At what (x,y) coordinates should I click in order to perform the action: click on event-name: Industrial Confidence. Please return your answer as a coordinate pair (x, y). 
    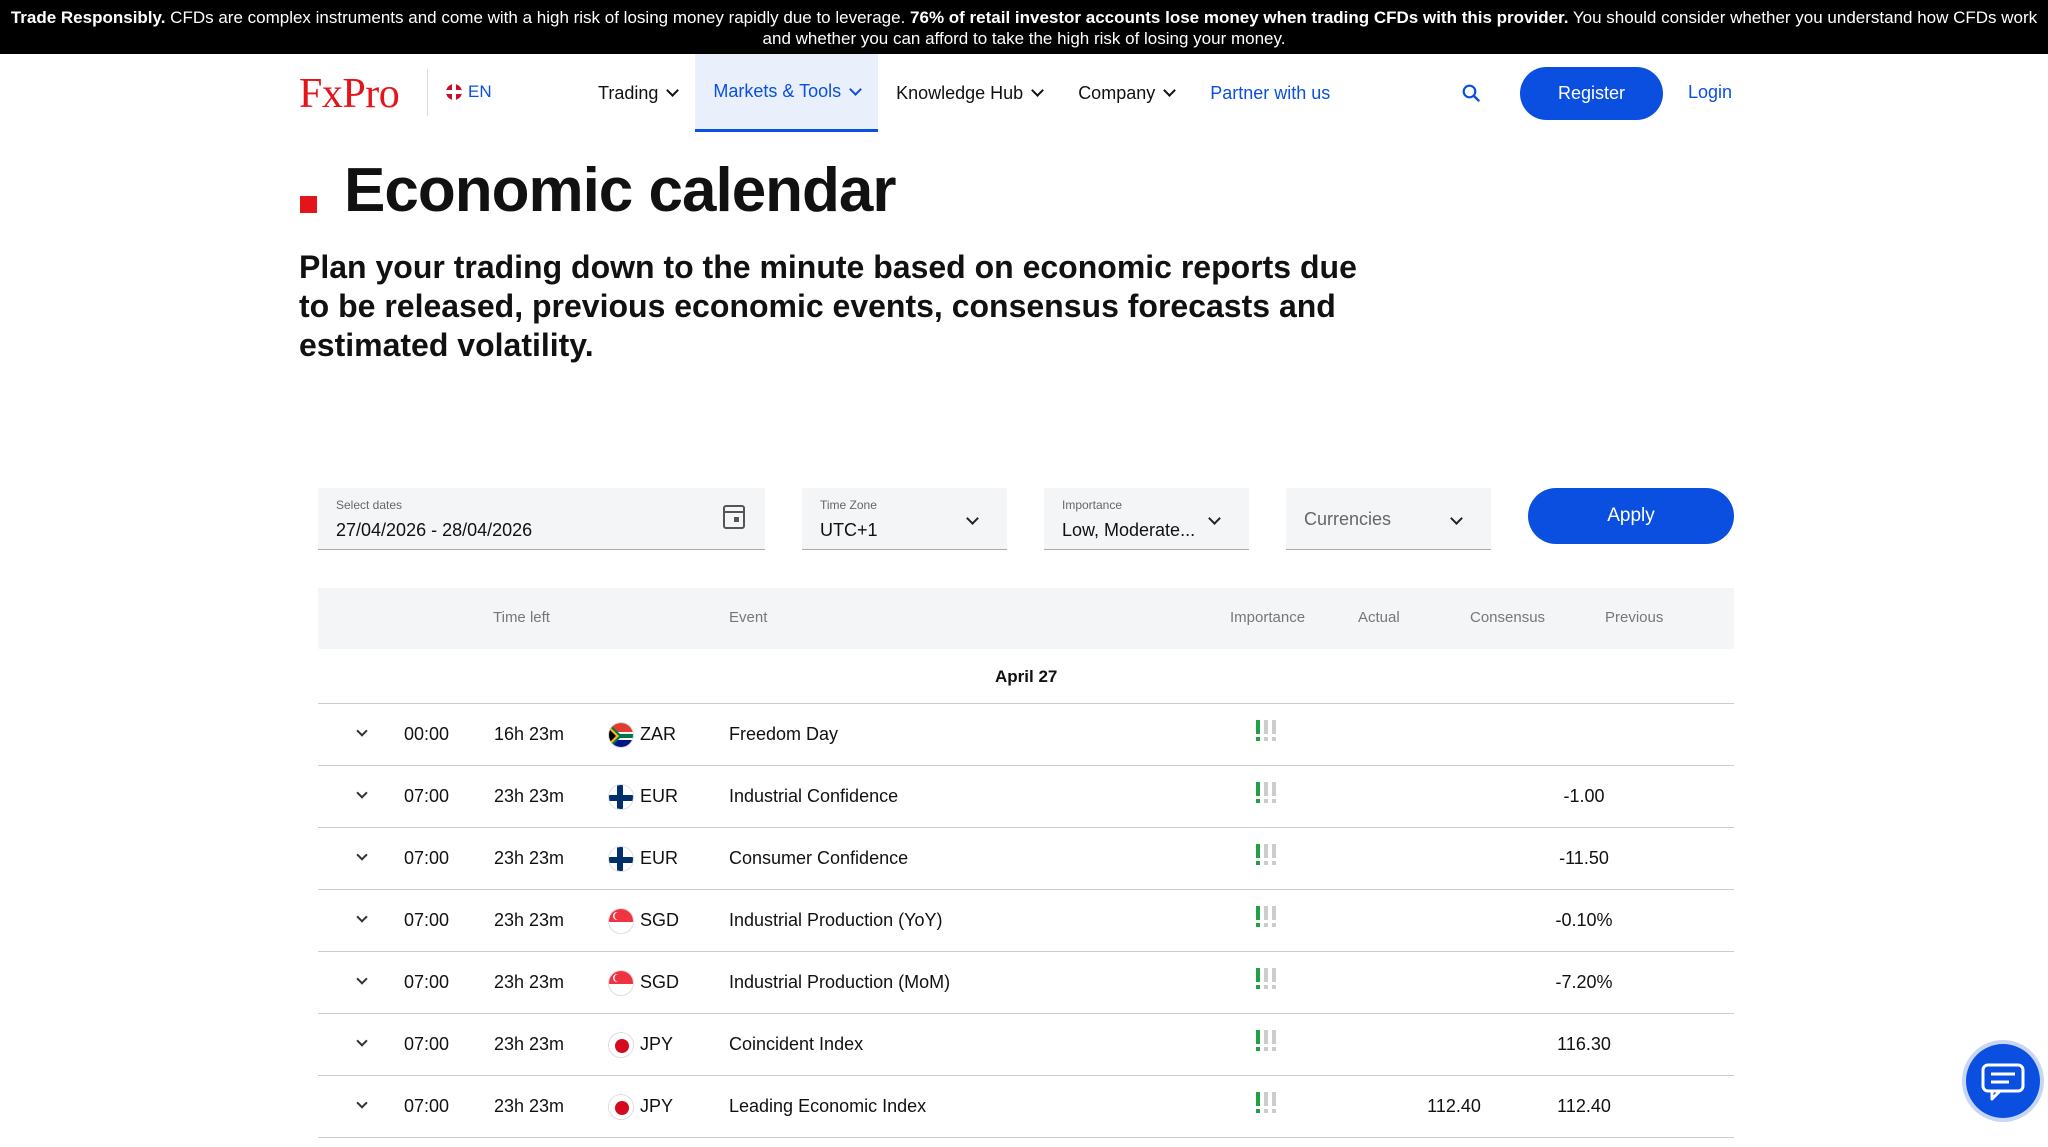
    Looking at the image, I should click on (814, 796).